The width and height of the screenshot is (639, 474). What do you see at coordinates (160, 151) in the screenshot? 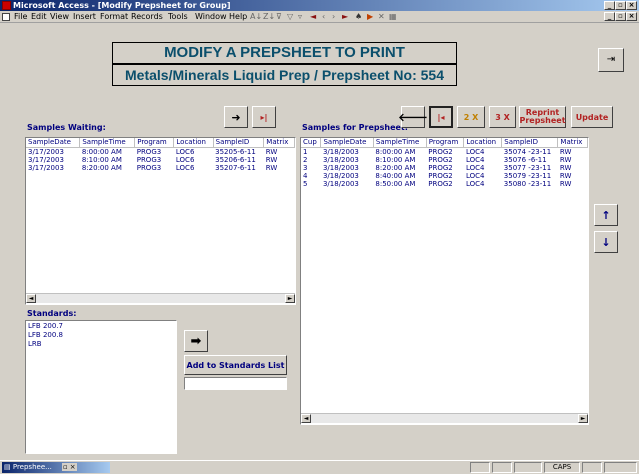
I see `table-row: 3/17/2003 8:00:00 AM PROG3 LOC6 35205-6-11 RW` at bounding box center [160, 151].